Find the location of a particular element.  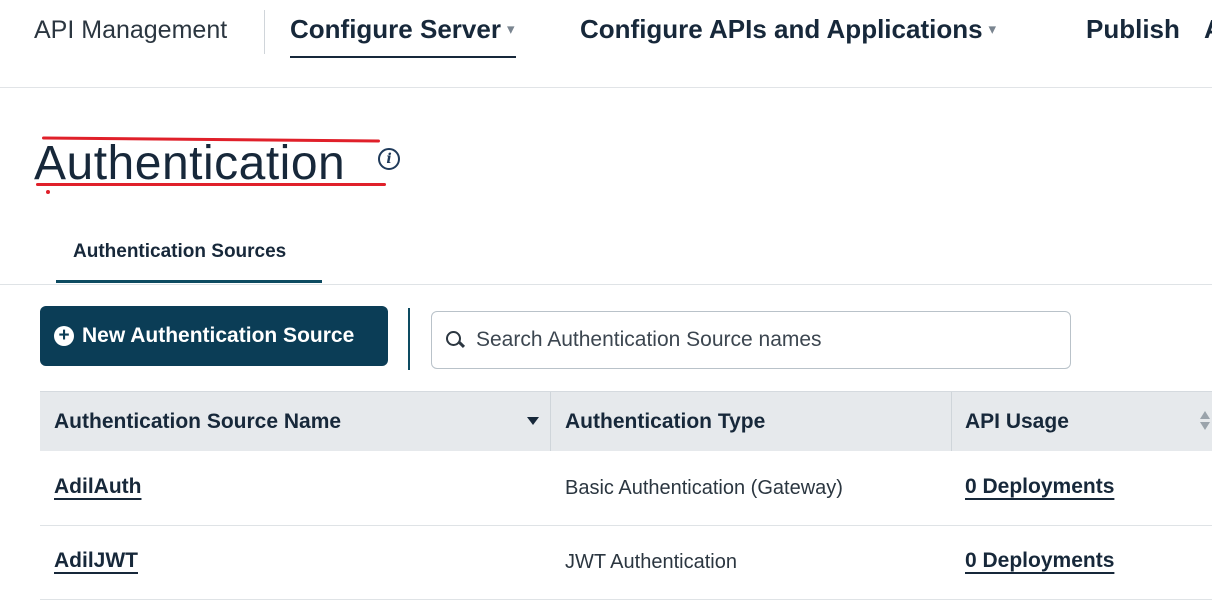

nav-divider is located at coordinates (264, 32).